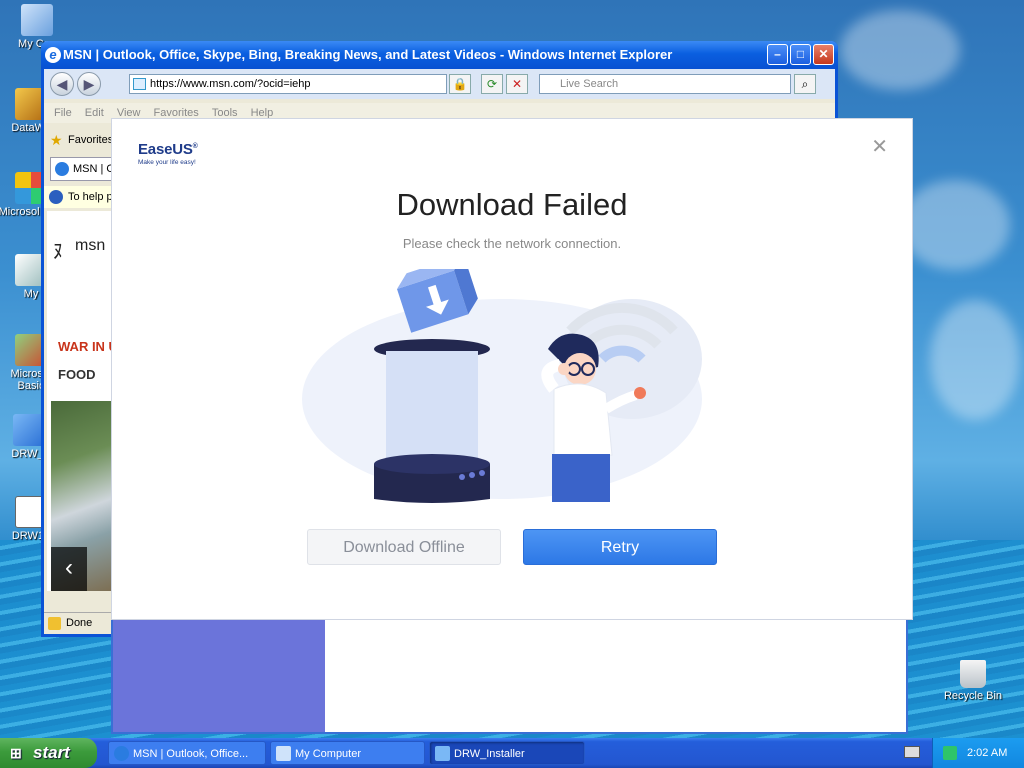 Image resolution: width=1024 pixels, height=768 pixels. I want to click on status-page-icon, so click(54, 623).